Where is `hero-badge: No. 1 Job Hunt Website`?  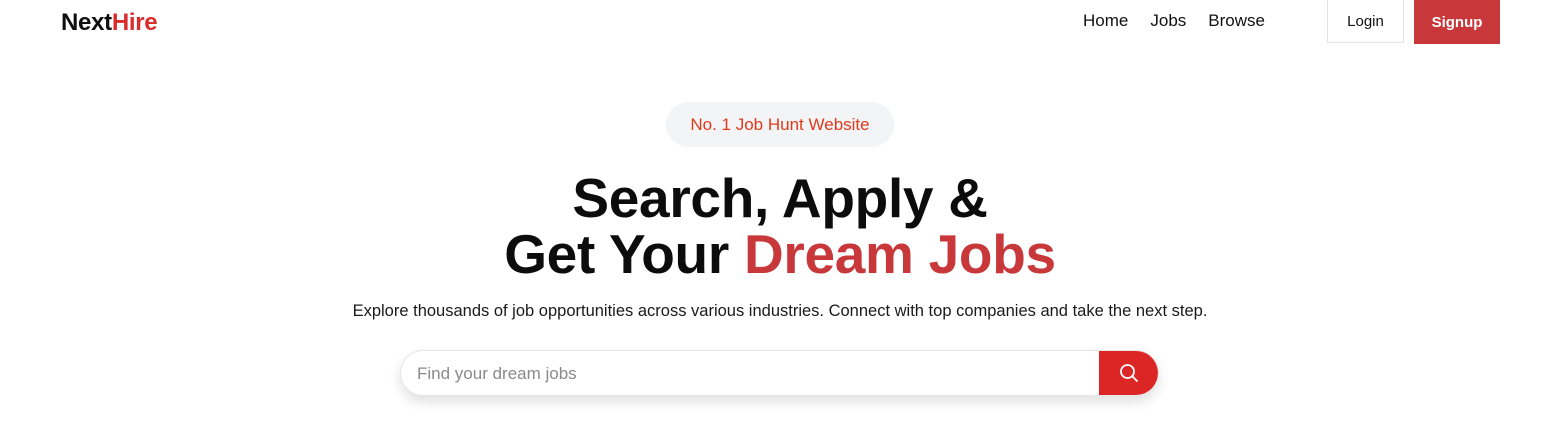 hero-badge: No. 1 Job Hunt Website is located at coordinates (780, 124).